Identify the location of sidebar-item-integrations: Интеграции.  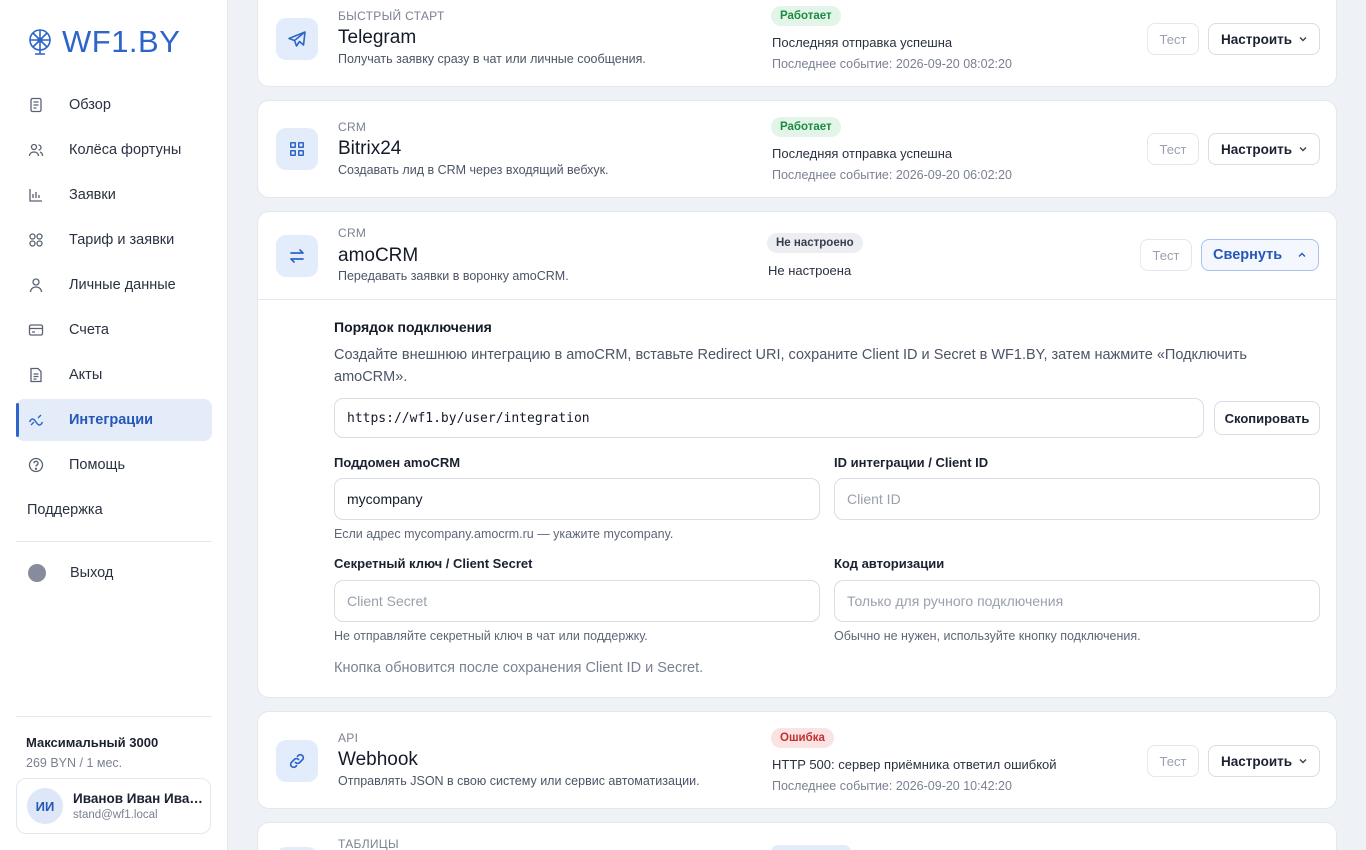
(114, 420).